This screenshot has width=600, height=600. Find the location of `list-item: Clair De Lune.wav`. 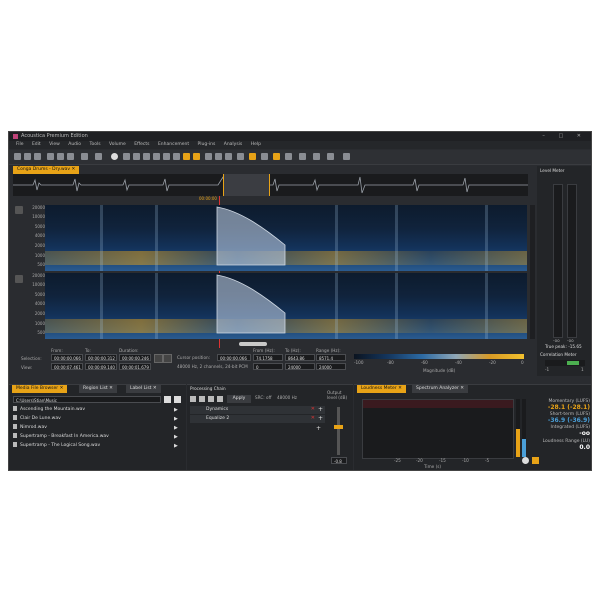

list-item: Clair De Lune.wav is located at coordinates (37, 418).